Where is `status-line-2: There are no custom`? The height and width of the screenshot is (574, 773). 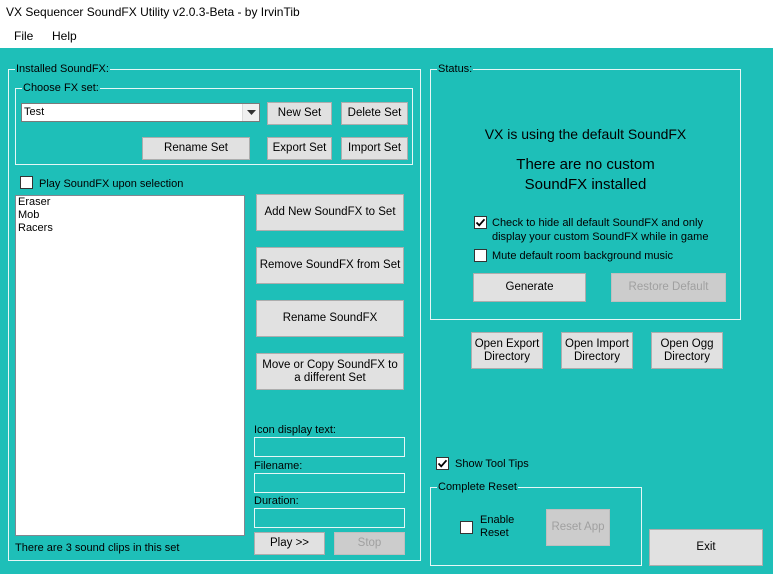
status-line-2: There are no custom is located at coordinates (585, 164).